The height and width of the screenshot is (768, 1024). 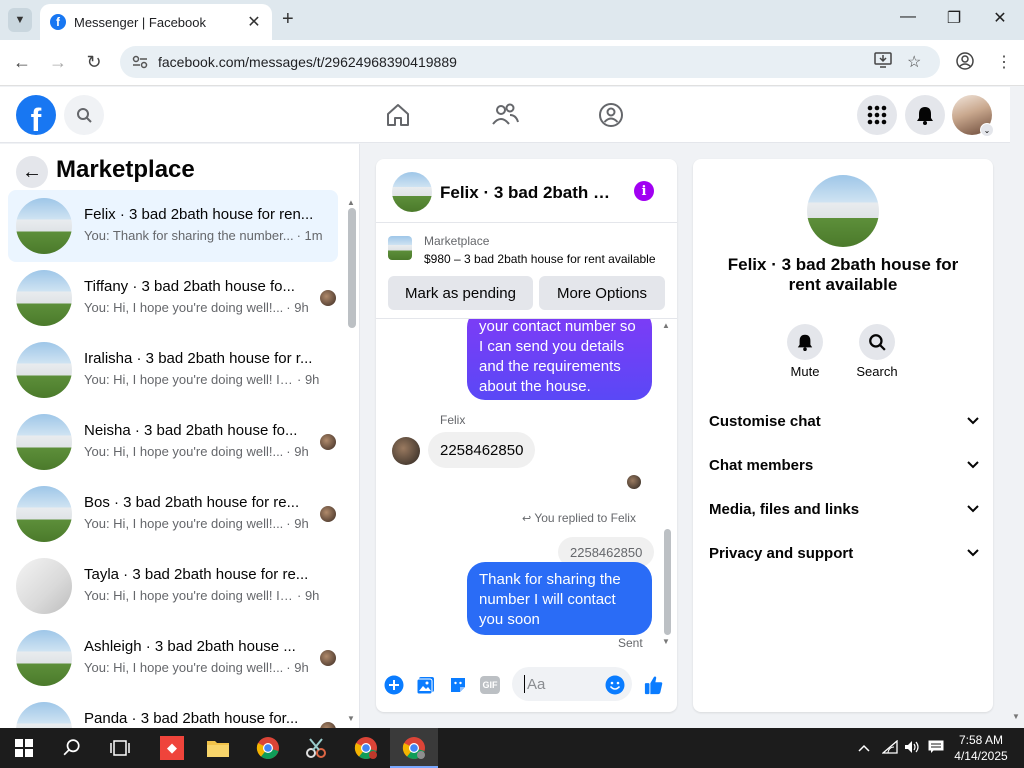 I want to click on chat-scroll-down-arrow: ▼, so click(x=666, y=641).